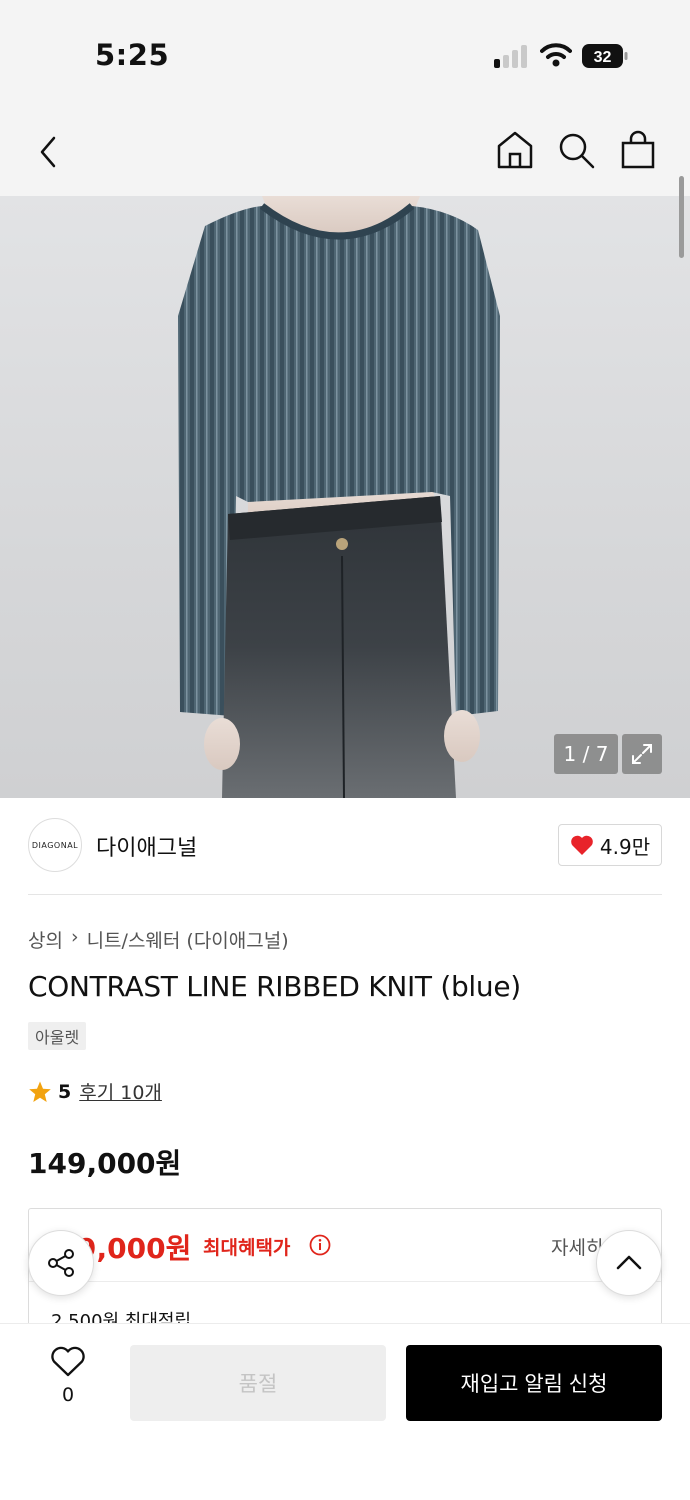 The width and height of the screenshot is (690, 1500). I want to click on expand-icon, so click(642, 754).